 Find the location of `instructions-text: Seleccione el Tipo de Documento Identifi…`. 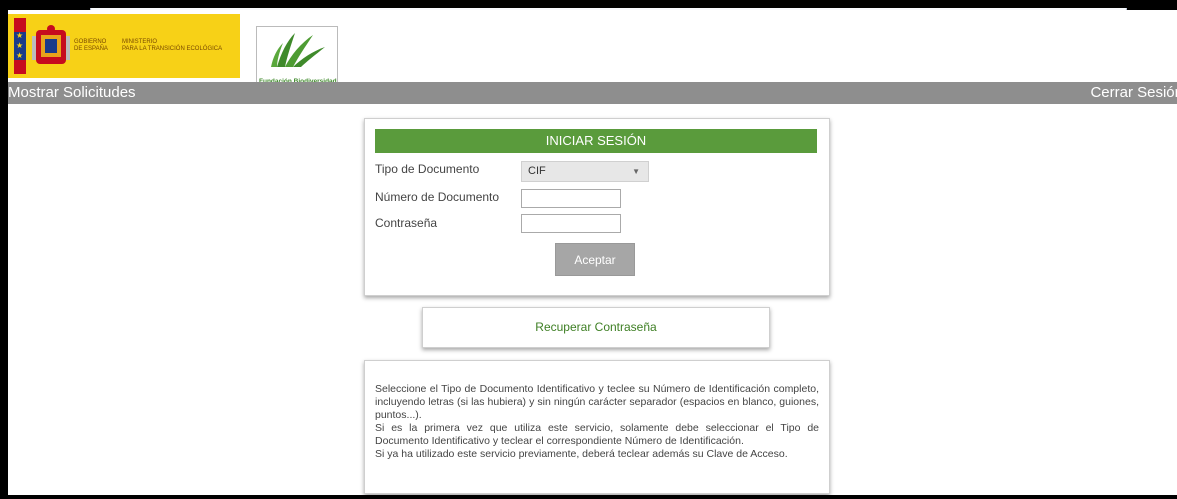

instructions-text: Seleccione el Tipo de Documento Identifi… is located at coordinates (597, 422).